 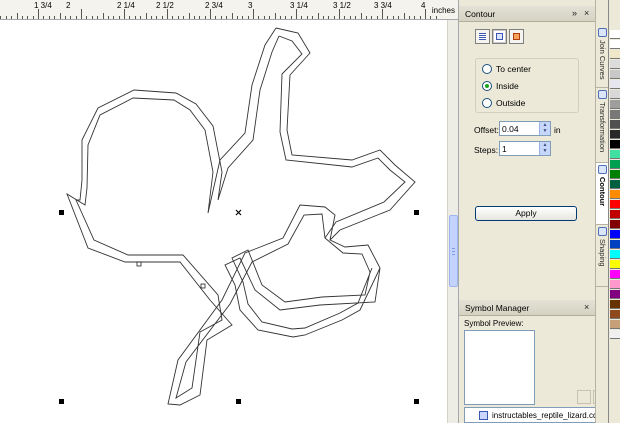 I want to click on inside-mode-button, so click(x=499, y=36).